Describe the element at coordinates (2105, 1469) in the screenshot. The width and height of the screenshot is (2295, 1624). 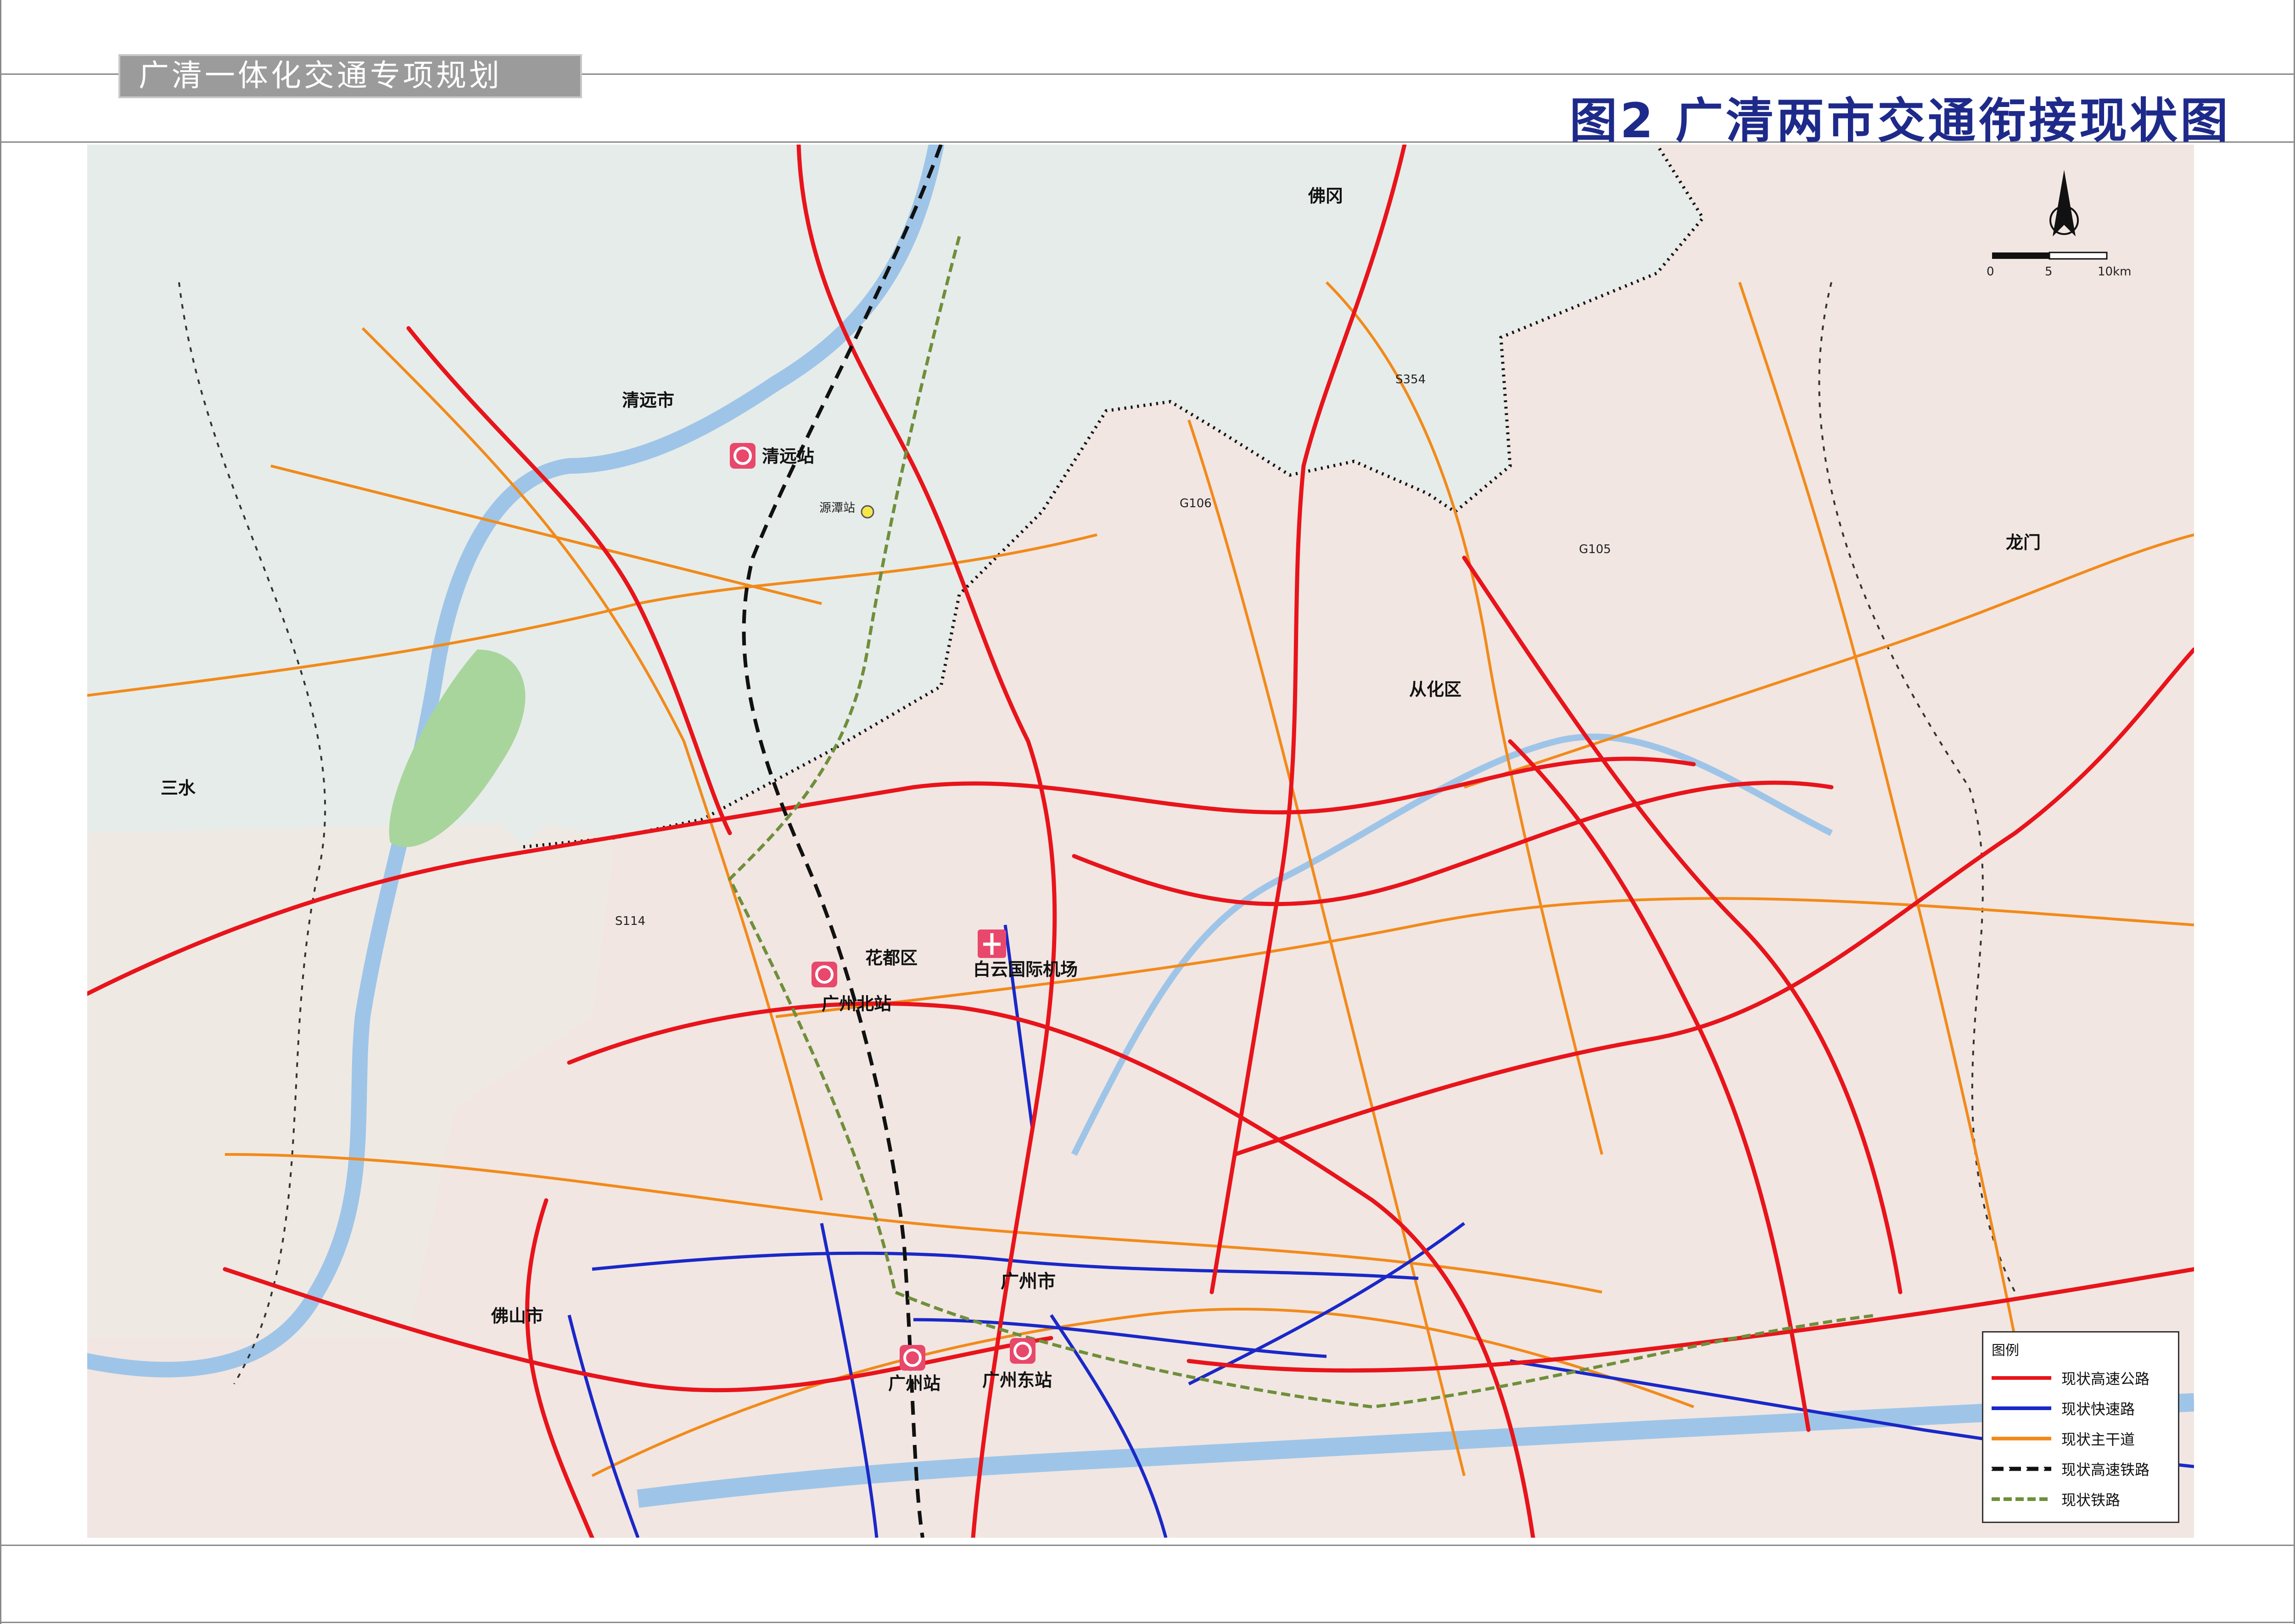
I see `legend-label-high-speed-rail: 现状高速铁路` at that location.